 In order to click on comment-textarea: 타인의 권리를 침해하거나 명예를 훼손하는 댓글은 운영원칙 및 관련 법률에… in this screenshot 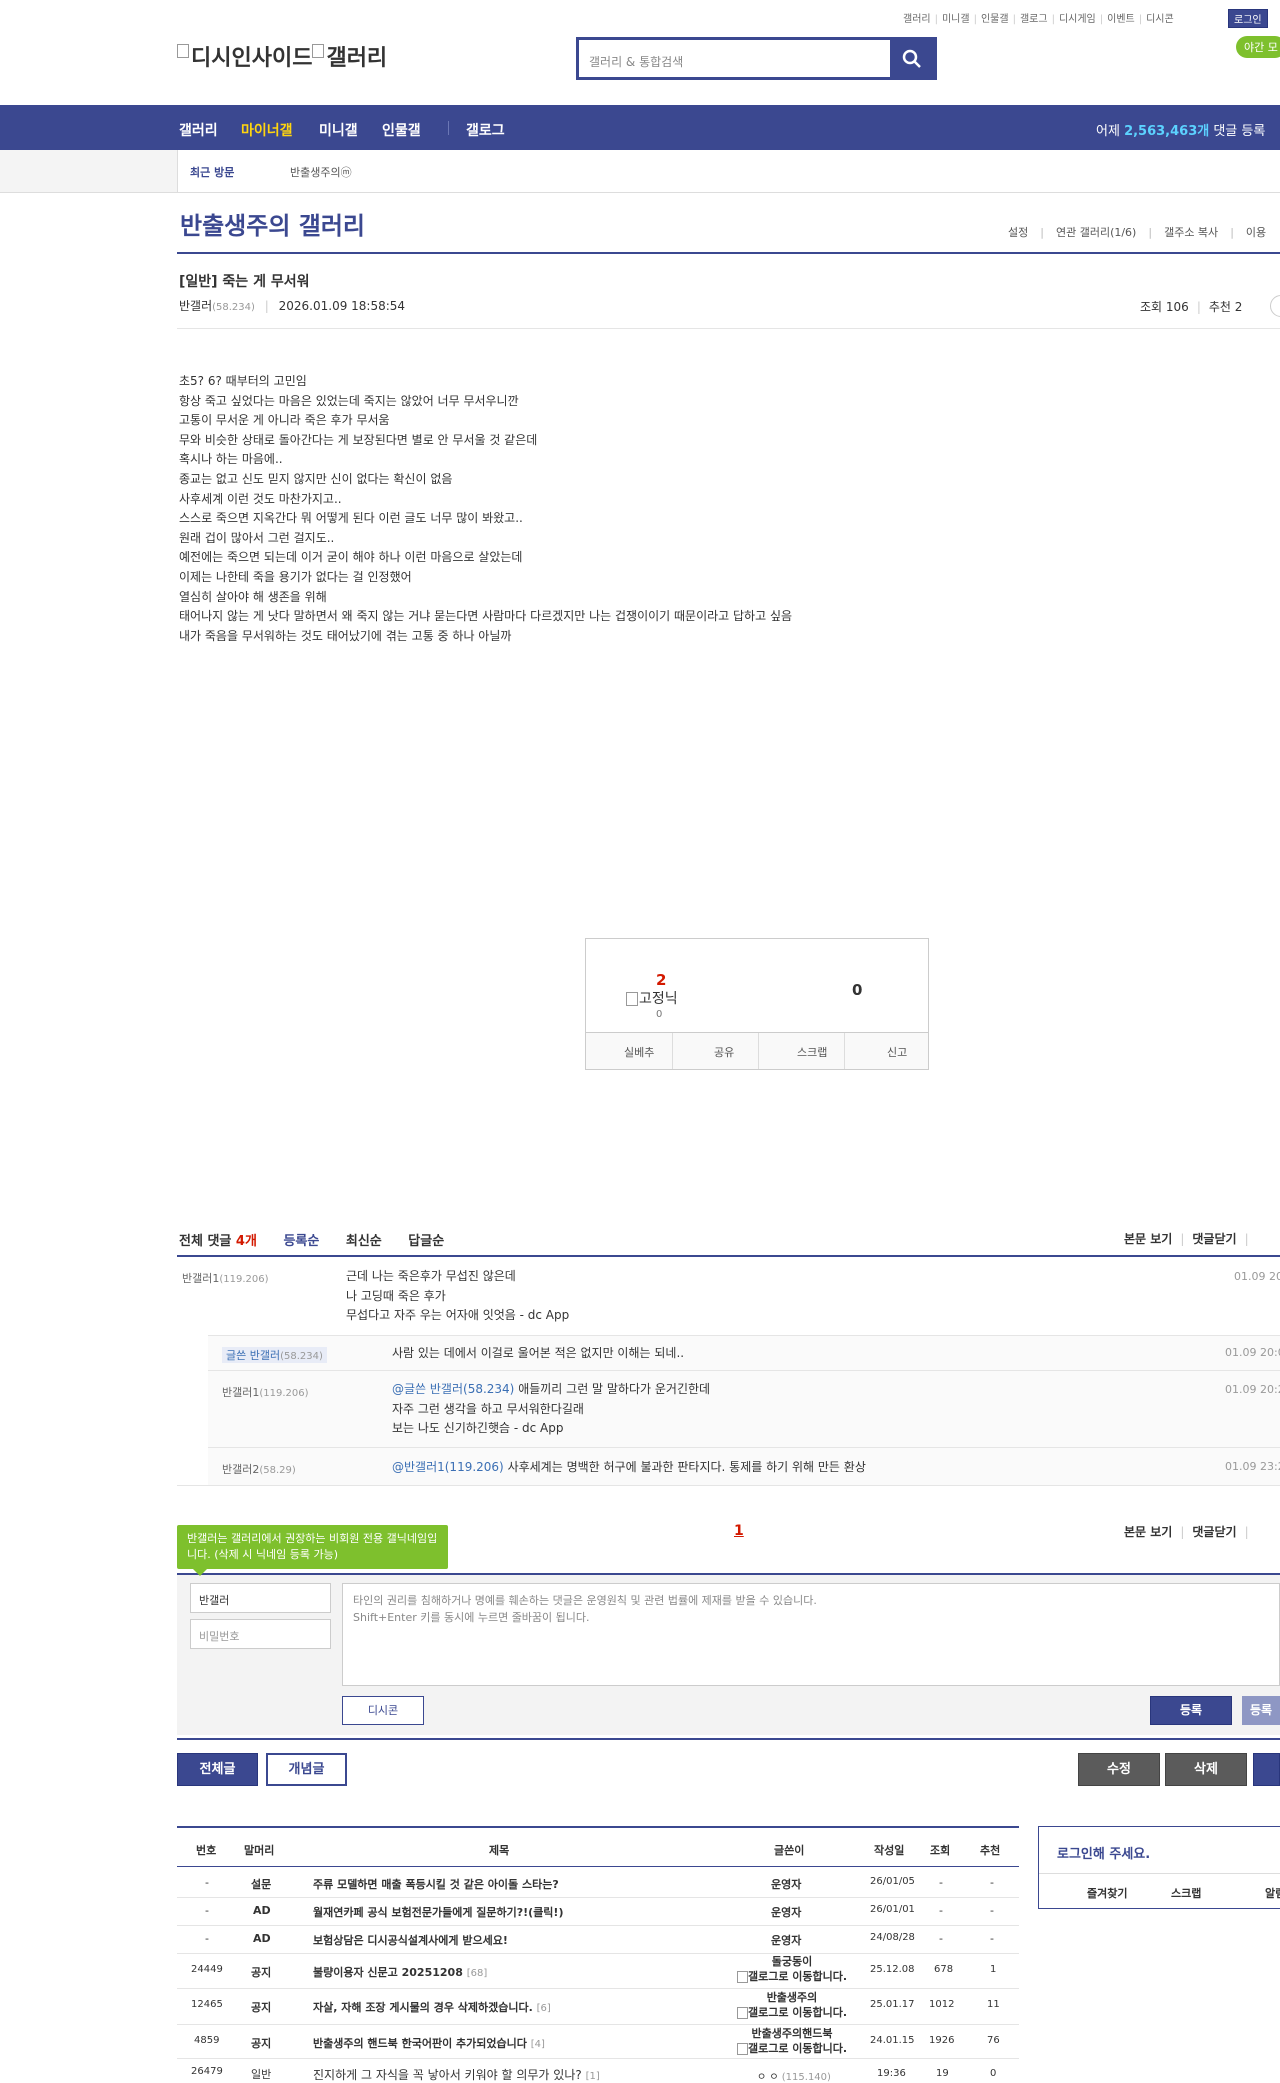, I will do `click(811, 1634)`.